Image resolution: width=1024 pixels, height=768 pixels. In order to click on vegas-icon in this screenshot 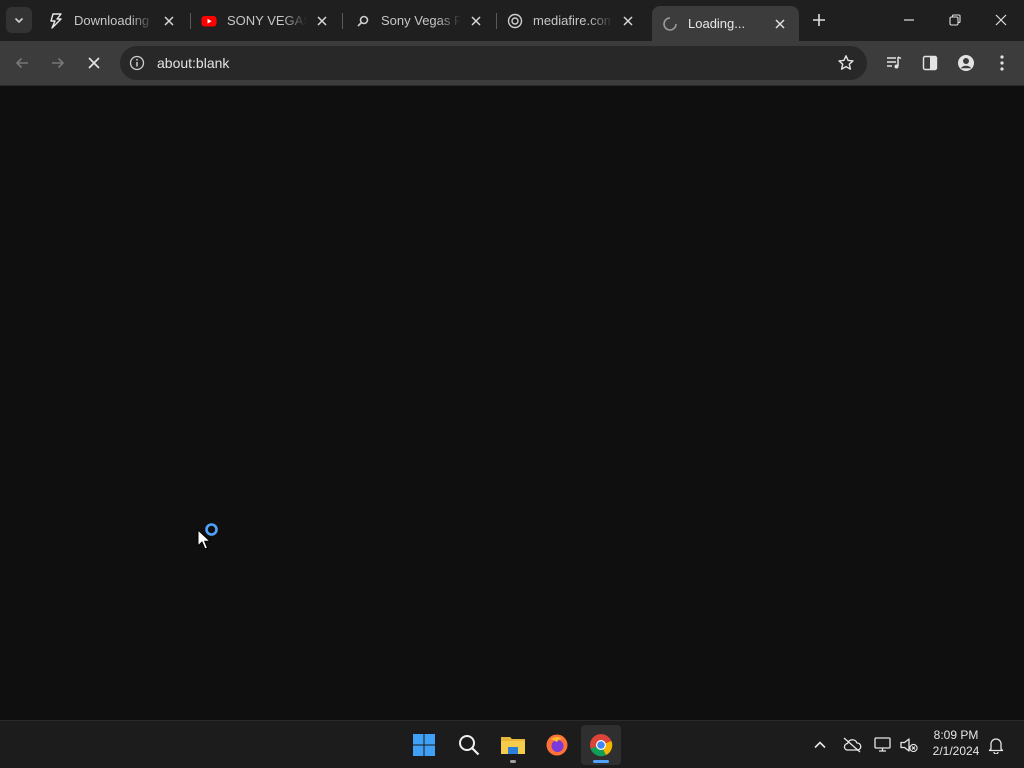, I will do `click(363, 21)`.